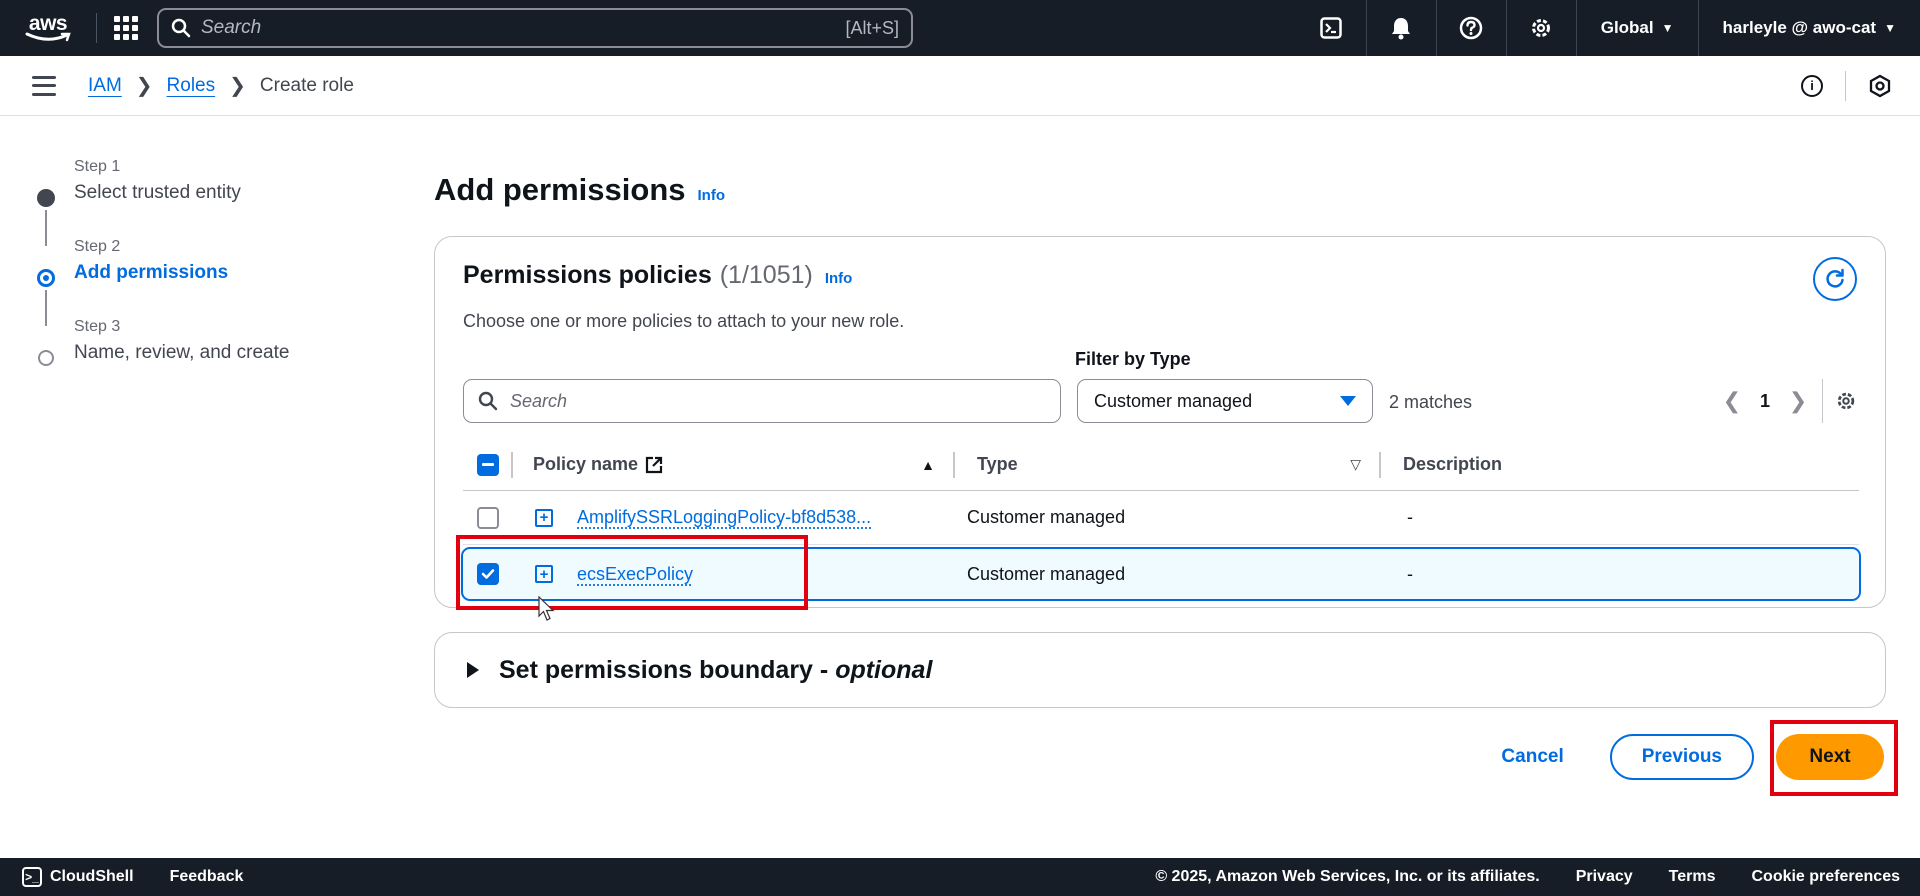 The height and width of the screenshot is (896, 1920). What do you see at coordinates (48, 23) in the screenshot?
I see `aws-logo-text: aws` at bounding box center [48, 23].